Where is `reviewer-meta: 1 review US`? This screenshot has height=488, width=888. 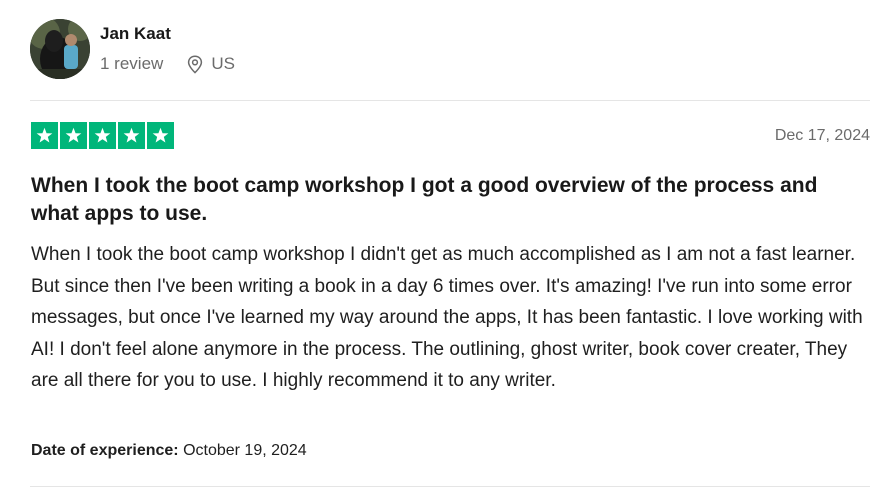
reviewer-meta: 1 review US is located at coordinates (167, 64).